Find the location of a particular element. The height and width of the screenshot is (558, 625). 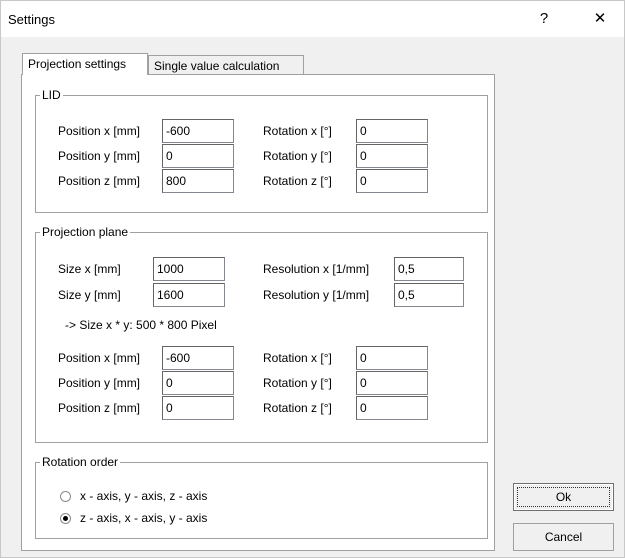

lid-position-x-label: Position x [mm] is located at coordinates (99, 131).